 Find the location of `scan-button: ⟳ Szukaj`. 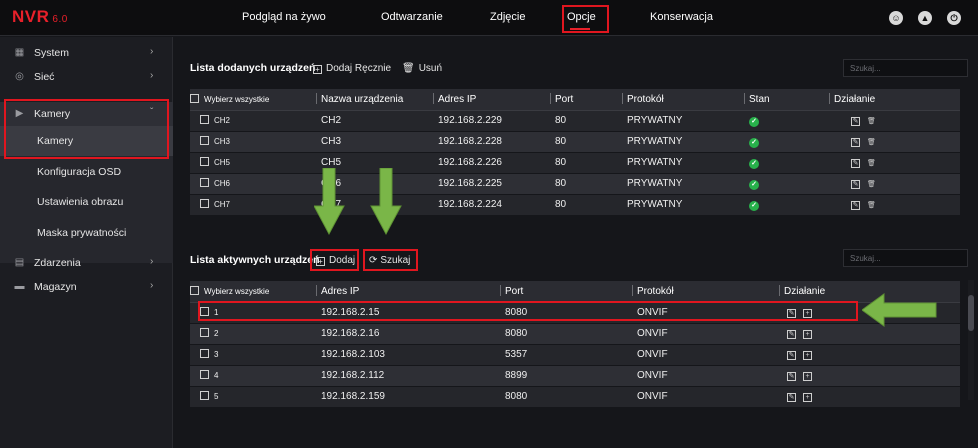

scan-button: ⟳ Szukaj is located at coordinates (389, 260).